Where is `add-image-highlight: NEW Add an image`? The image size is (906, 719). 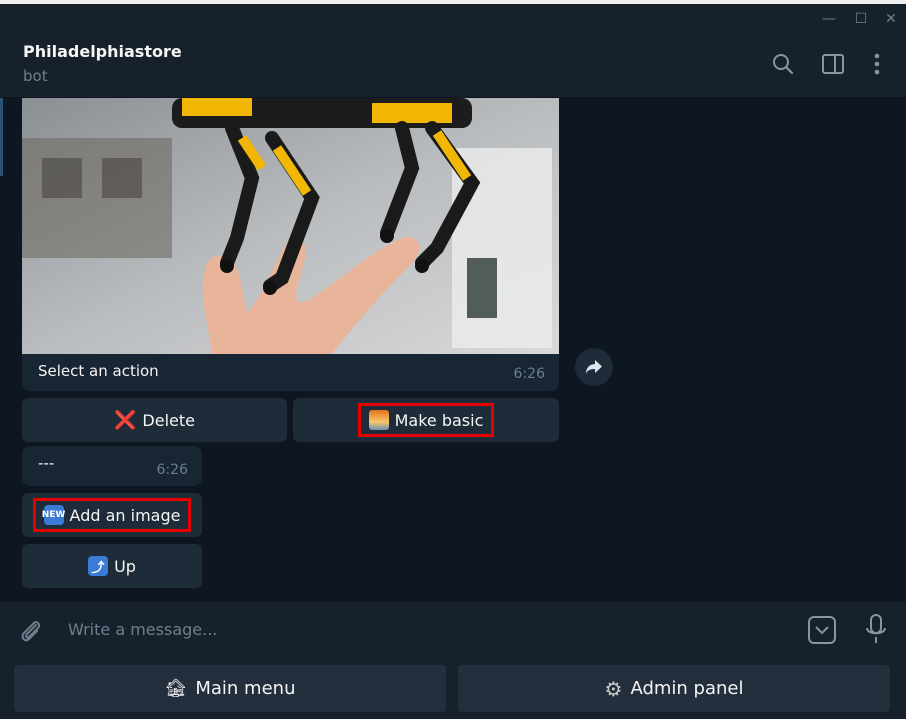 add-image-highlight: NEW Add an image is located at coordinates (112, 515).